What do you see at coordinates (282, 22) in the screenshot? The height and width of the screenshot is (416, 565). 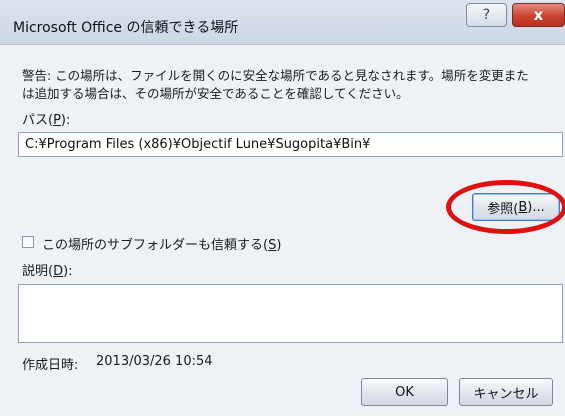 I see `title-bar: Microsoft Office の信頼できる場所 ? x` at bounding box center [282, 22].